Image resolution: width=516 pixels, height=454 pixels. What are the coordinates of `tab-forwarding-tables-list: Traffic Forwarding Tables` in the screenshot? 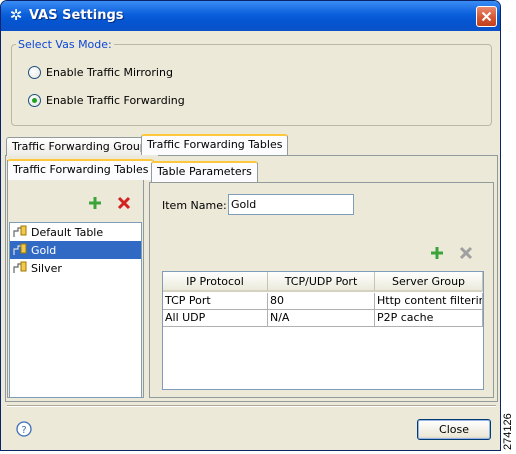 It's located at (81, 169).